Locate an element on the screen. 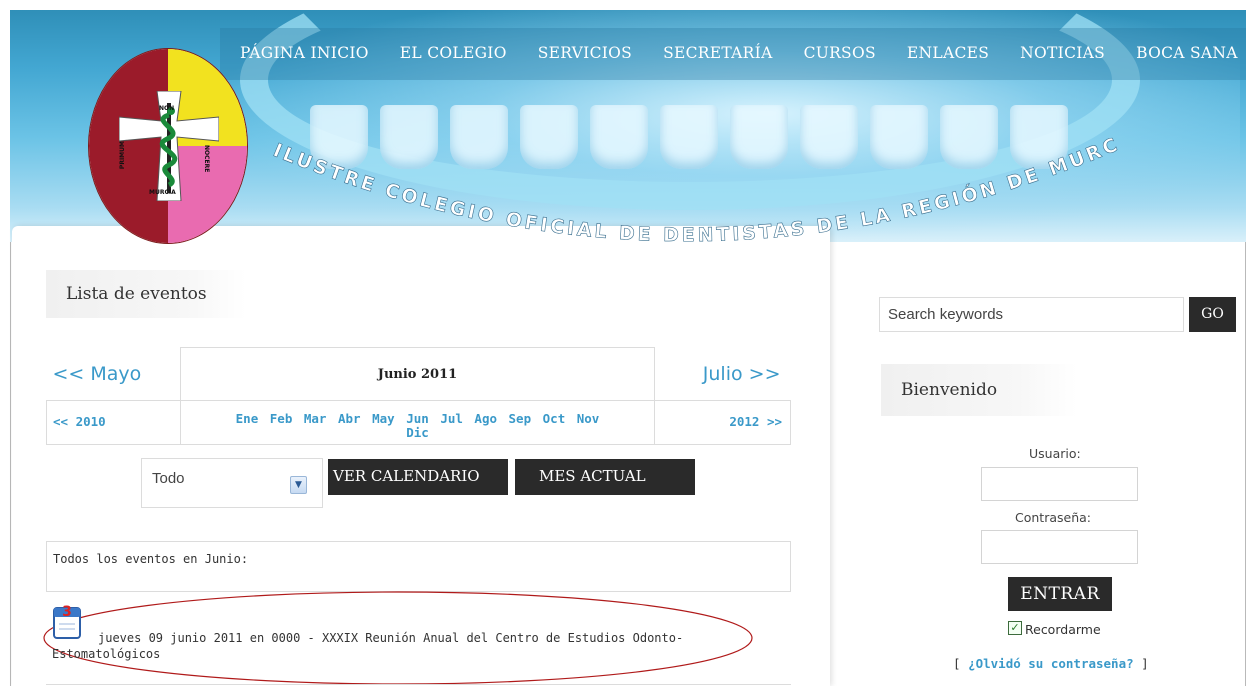  remember-checkbox: ✓ is located at coordinates (1015, 628).